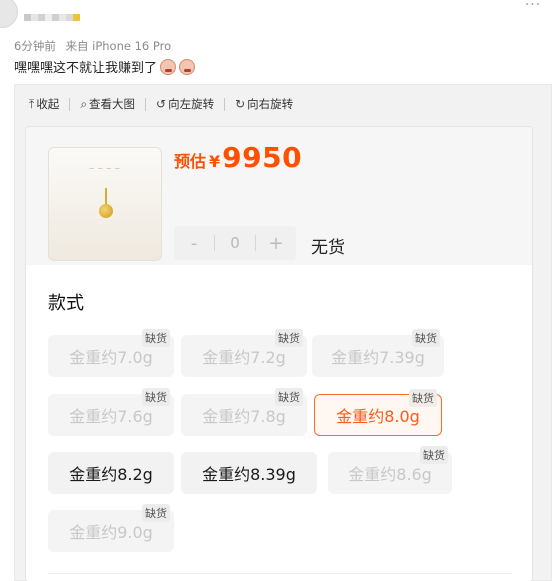 This screenshot has width=552, height=581. I want to click on rotate-right-icon: ↻, so click(240, 104).